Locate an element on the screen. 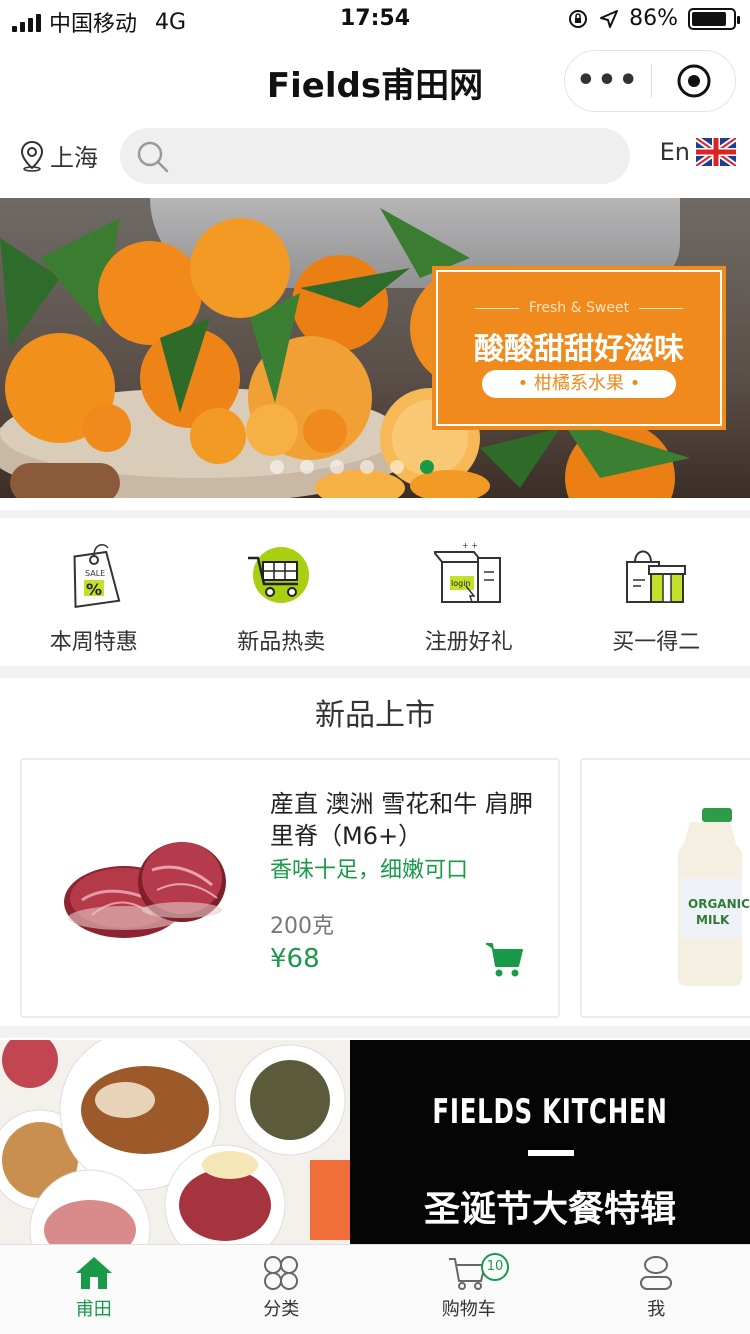  search-bar is located at coordinates (375, 156).